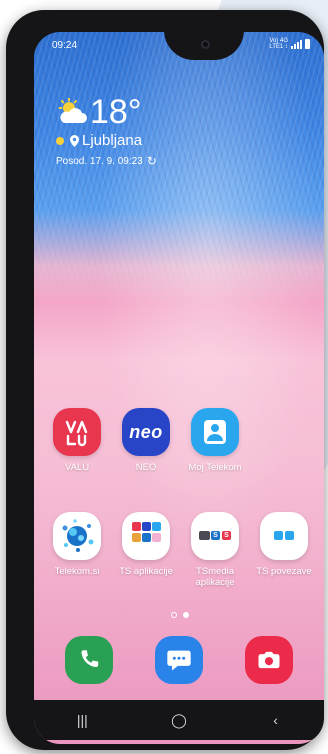 The image size is (328, 754). What do you see at coordinates (146, 467) in the screenshot?
I see `app-label-neo: NEO` at bounding box center [146, 467].